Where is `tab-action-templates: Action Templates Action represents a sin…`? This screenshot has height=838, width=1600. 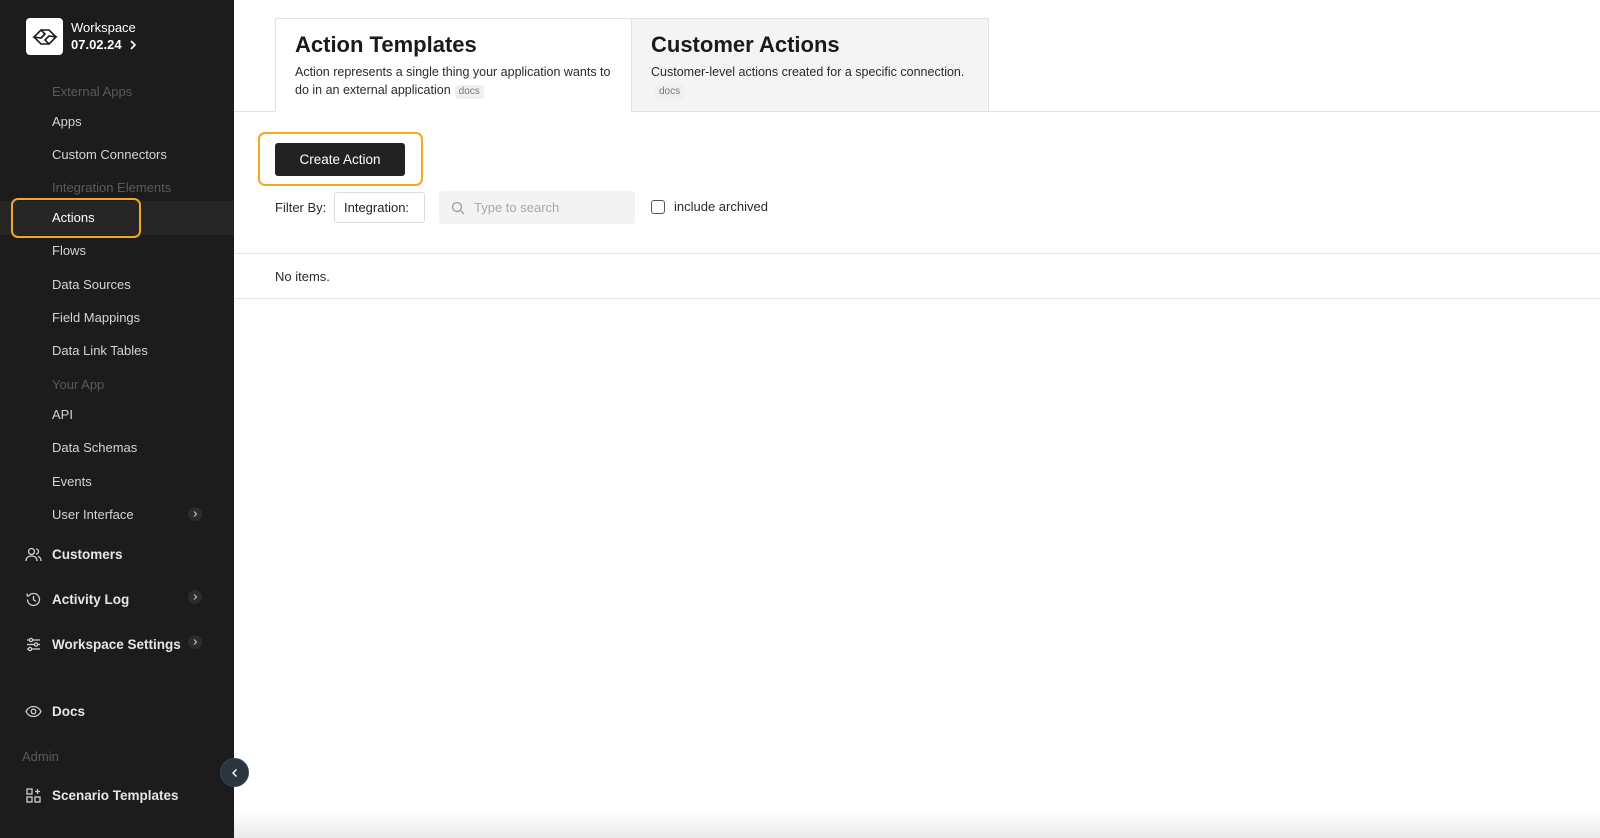
tab-action-templates: Action Templates Action represents a sin… is located at coordinates (453, 65).